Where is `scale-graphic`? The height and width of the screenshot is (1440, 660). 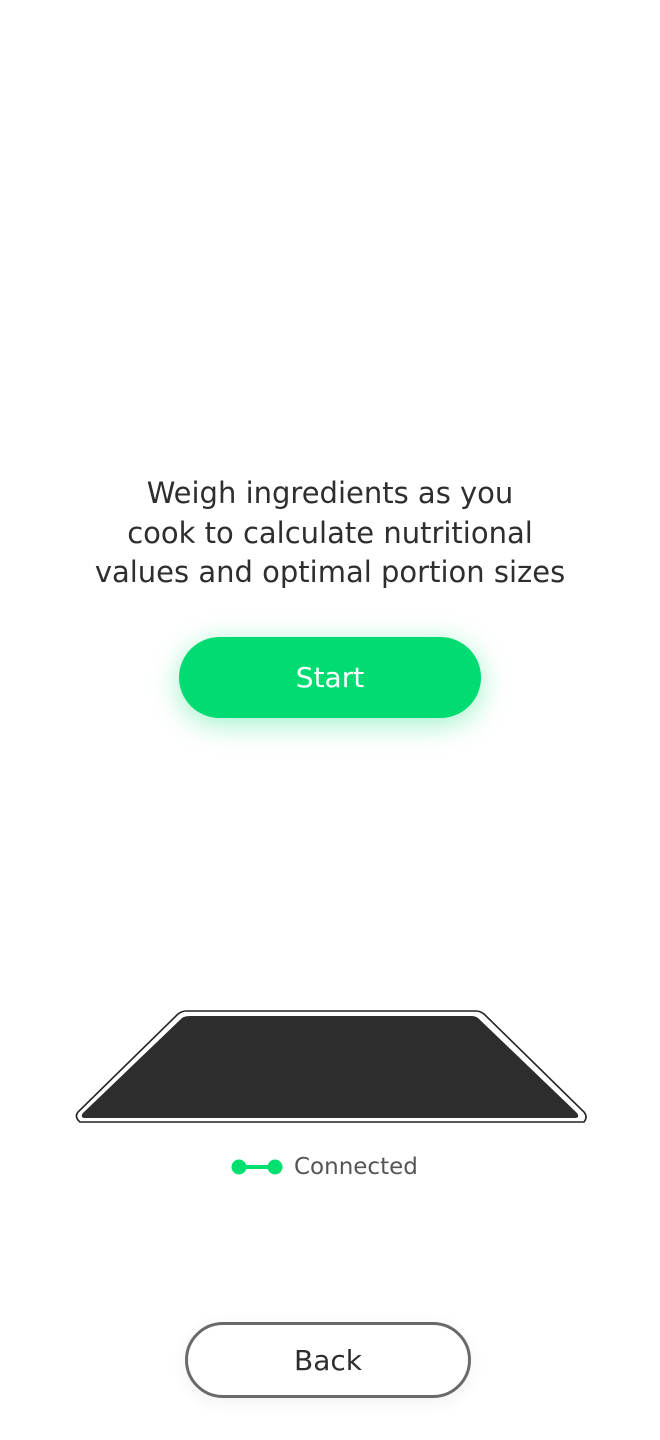
scale-graphic is located at coordinates (331, 1105).